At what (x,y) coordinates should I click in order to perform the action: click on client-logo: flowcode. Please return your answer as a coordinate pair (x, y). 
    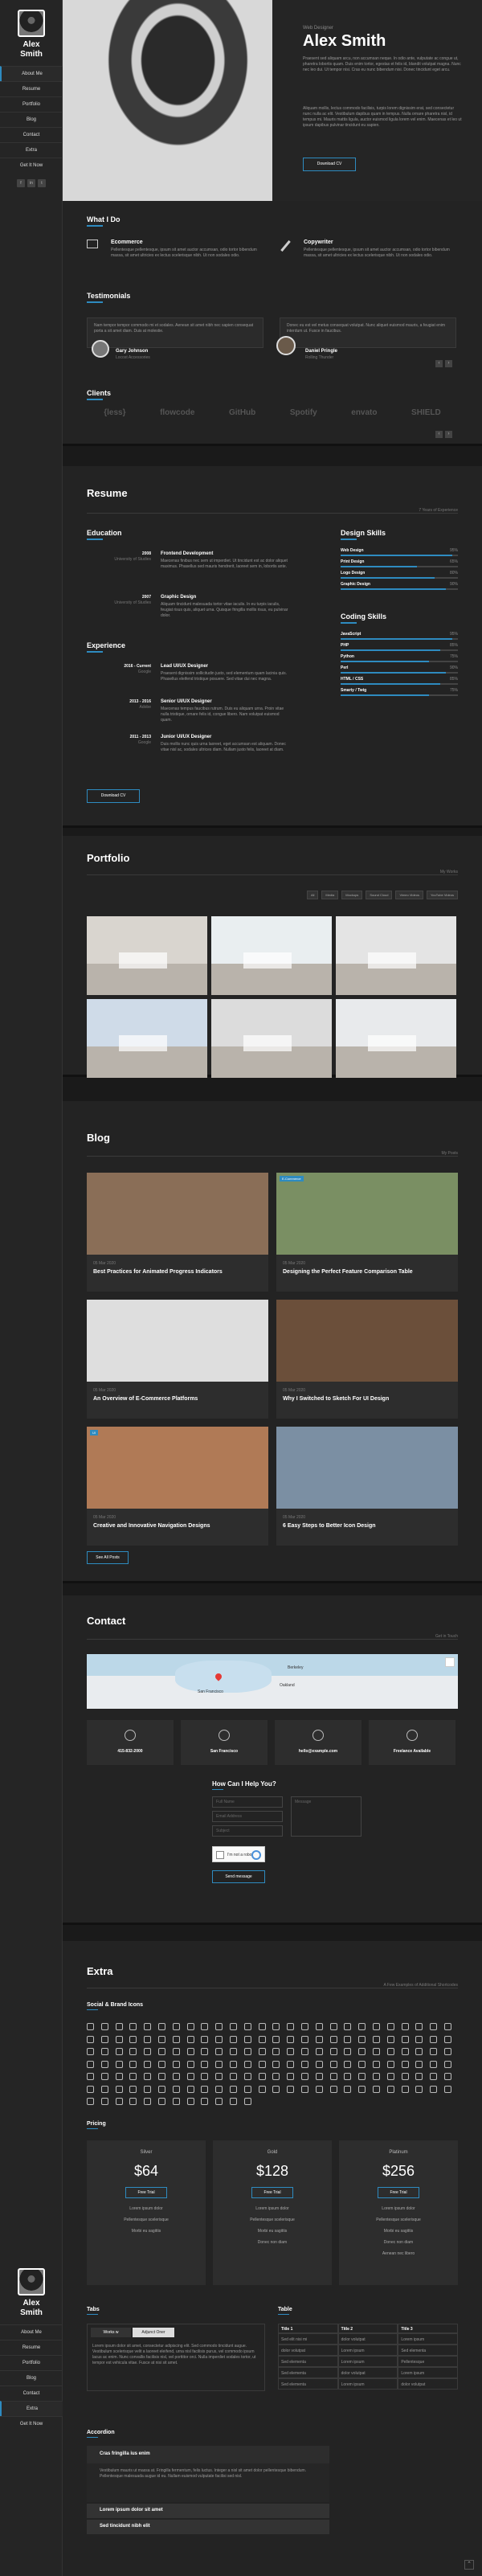
    Looking at the image, I should click on (177, 412).